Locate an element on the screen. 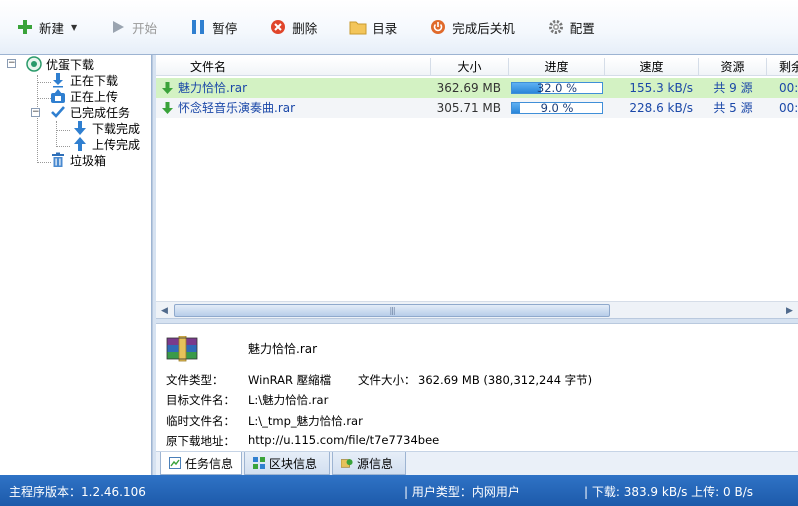  tree-downloading-label: 正在下载 is located at coordinates (94, 80).